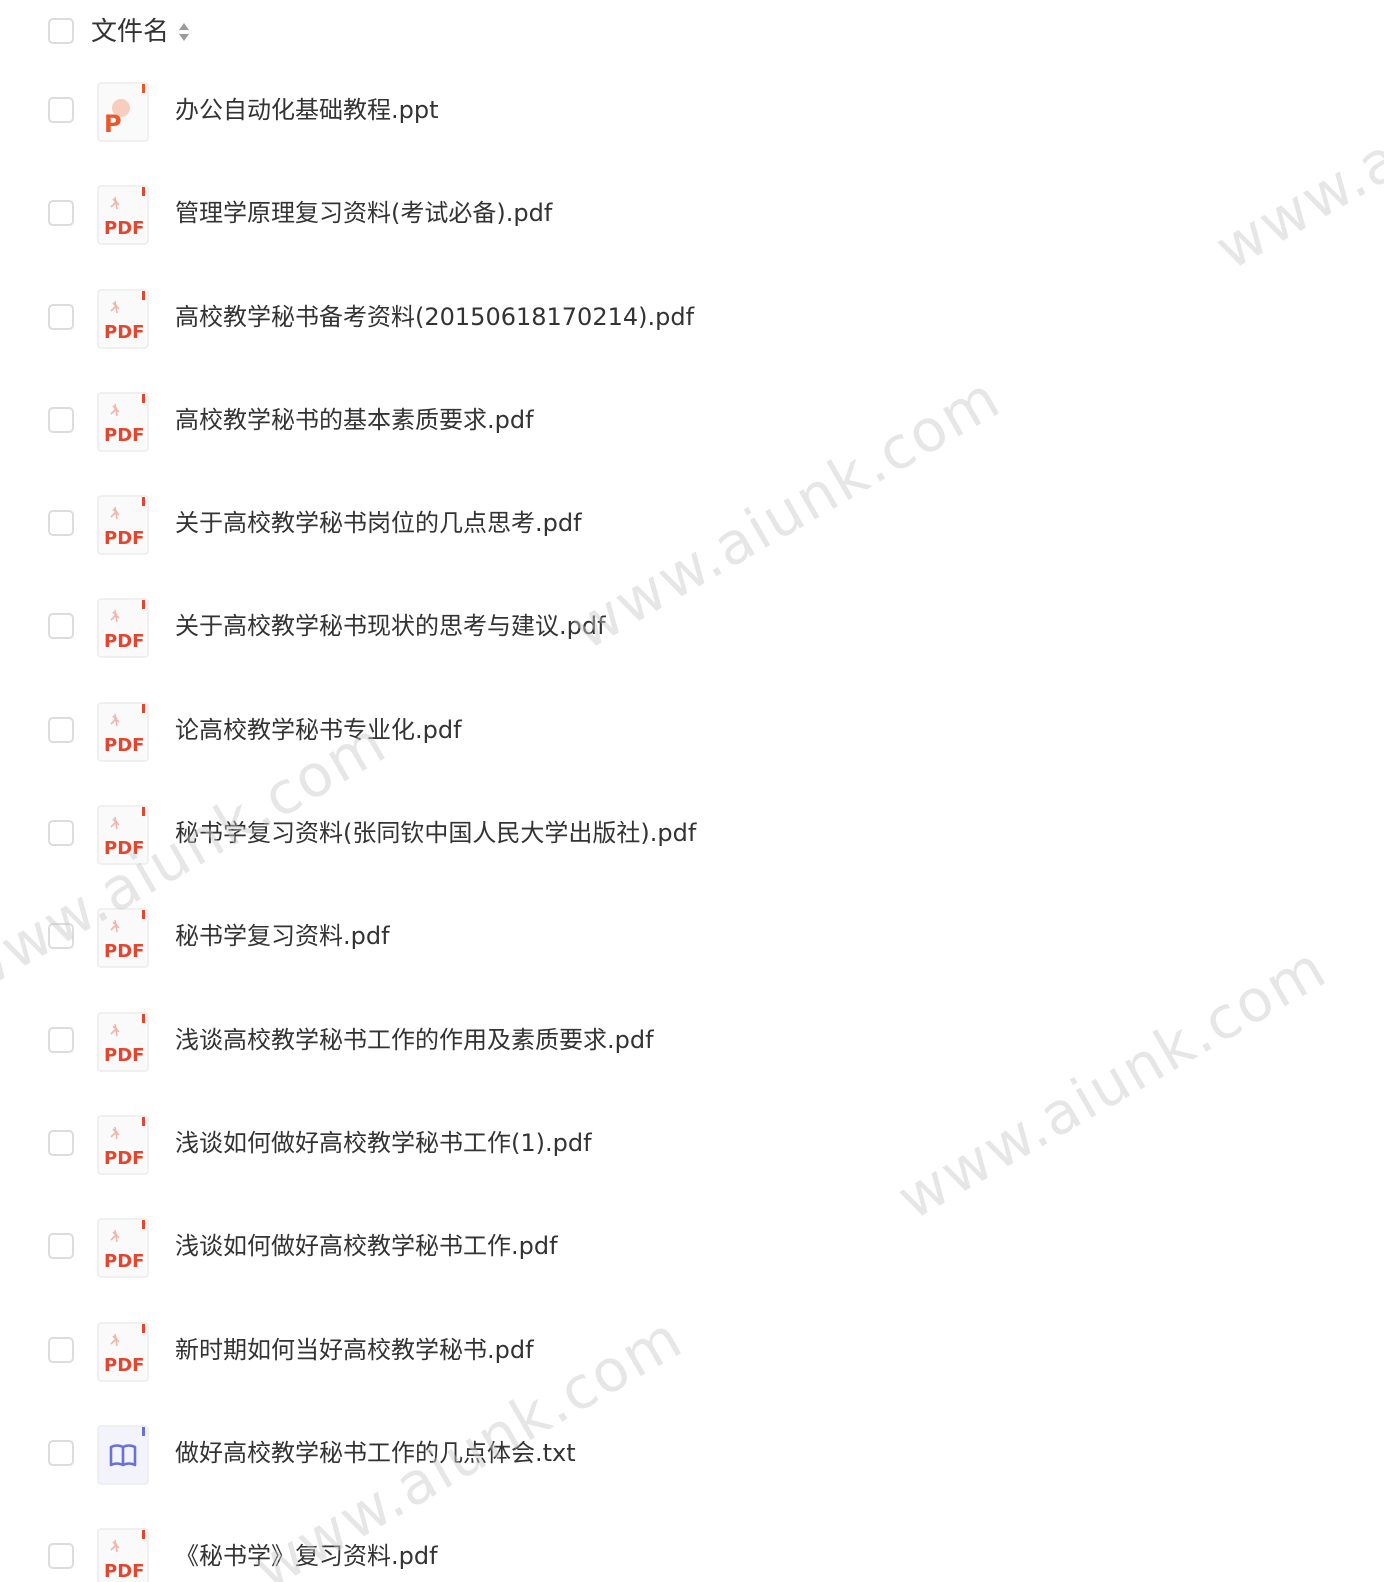  I want to click on file-row: PDF 浅谈如何做好高校教学秘书工作(1).pdf, so click(692, 1144).